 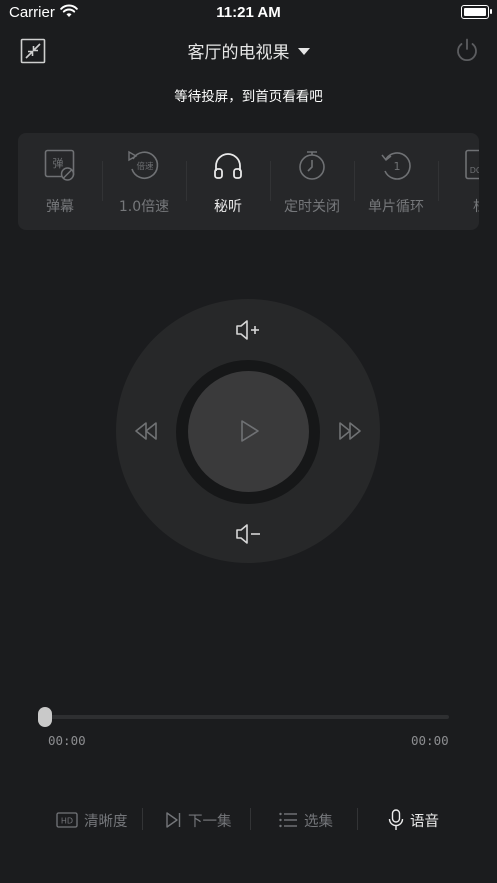 What do you see at coordinates (106, 821) in the screenshot?
I see `quality-label: 清晰度` at bounding box center [106, 821].